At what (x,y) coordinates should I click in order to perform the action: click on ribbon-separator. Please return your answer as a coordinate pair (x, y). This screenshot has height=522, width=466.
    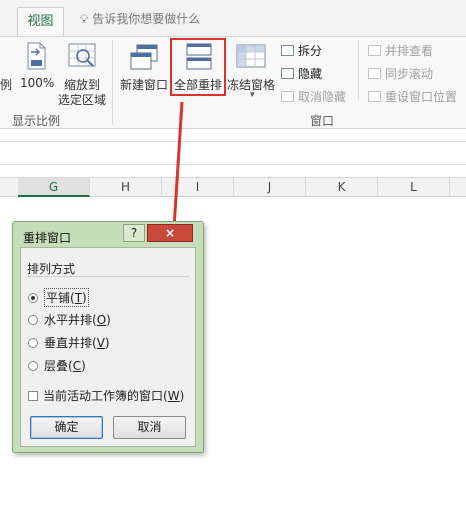
    Looking at the image, I should click on (112, 82).